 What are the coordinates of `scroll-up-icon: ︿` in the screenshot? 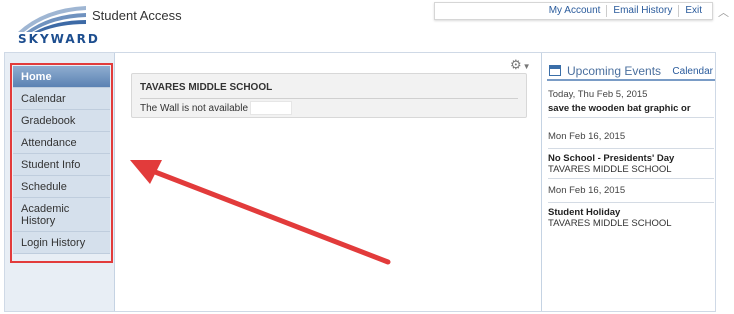 It's located at (723, 12).